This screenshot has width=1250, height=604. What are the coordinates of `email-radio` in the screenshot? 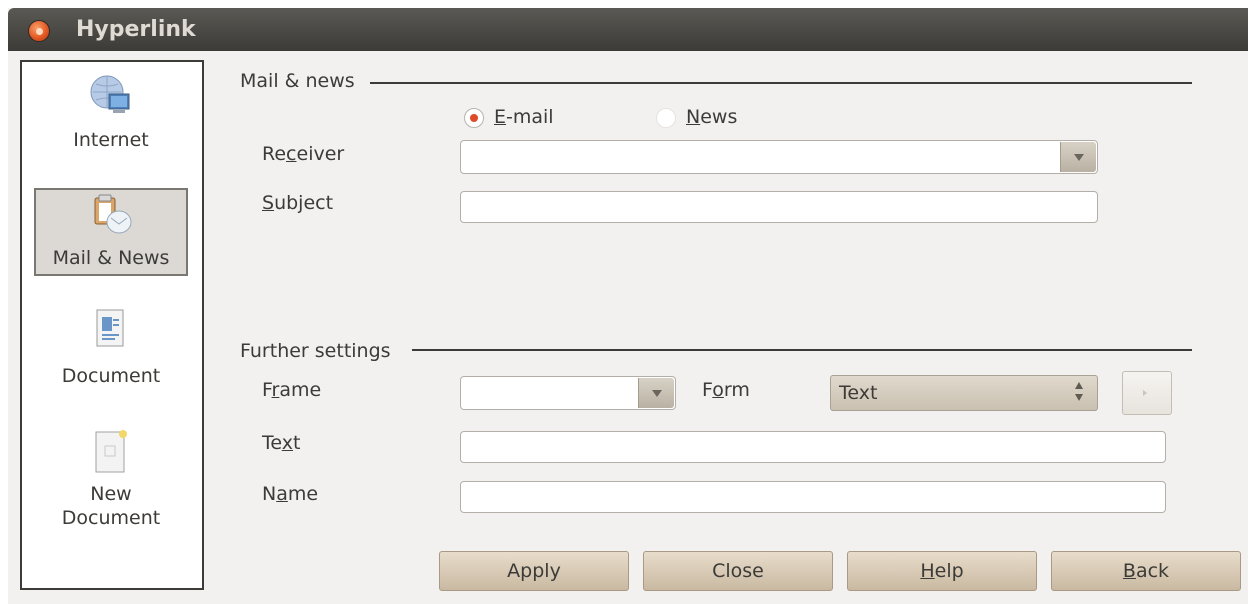 It's located at (474, 118).